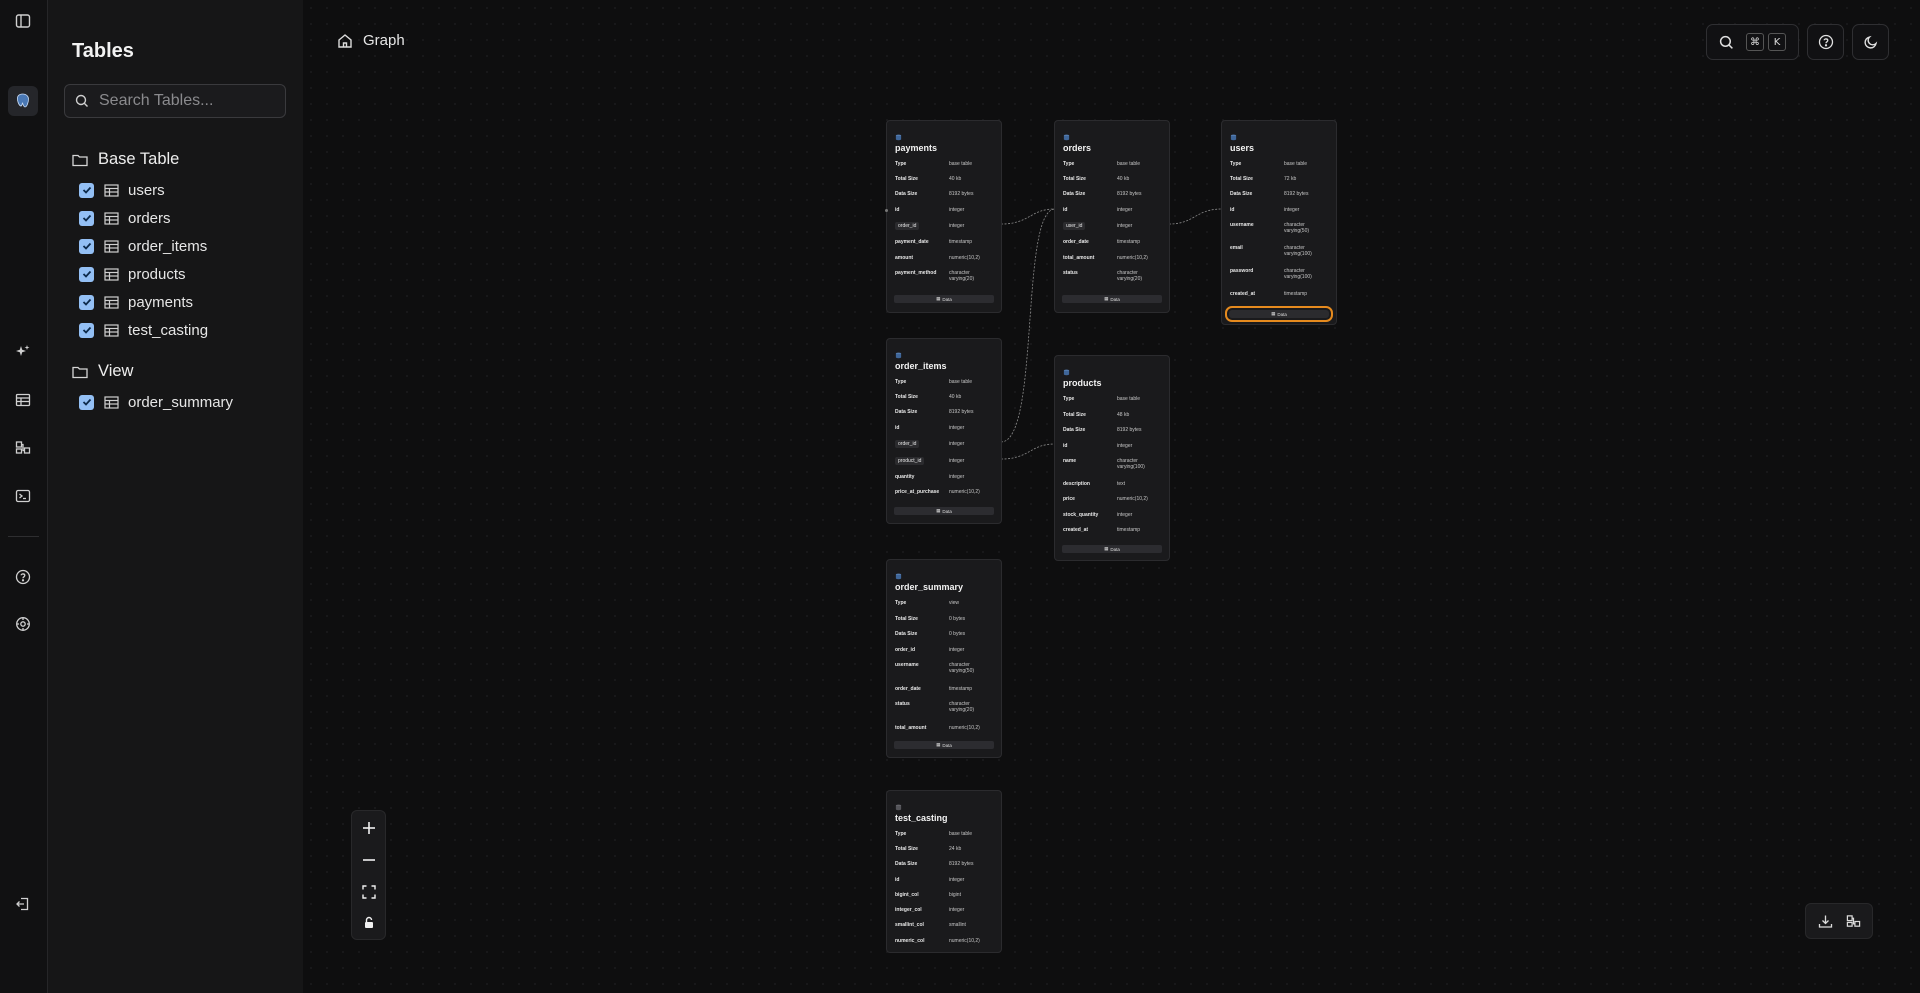 Image resolution: width=1920 pixels, height=993 pixels. Describe the element at coordinates (23, 21) in the screenshot. I see `sidebar-toggle-icon` at that location.